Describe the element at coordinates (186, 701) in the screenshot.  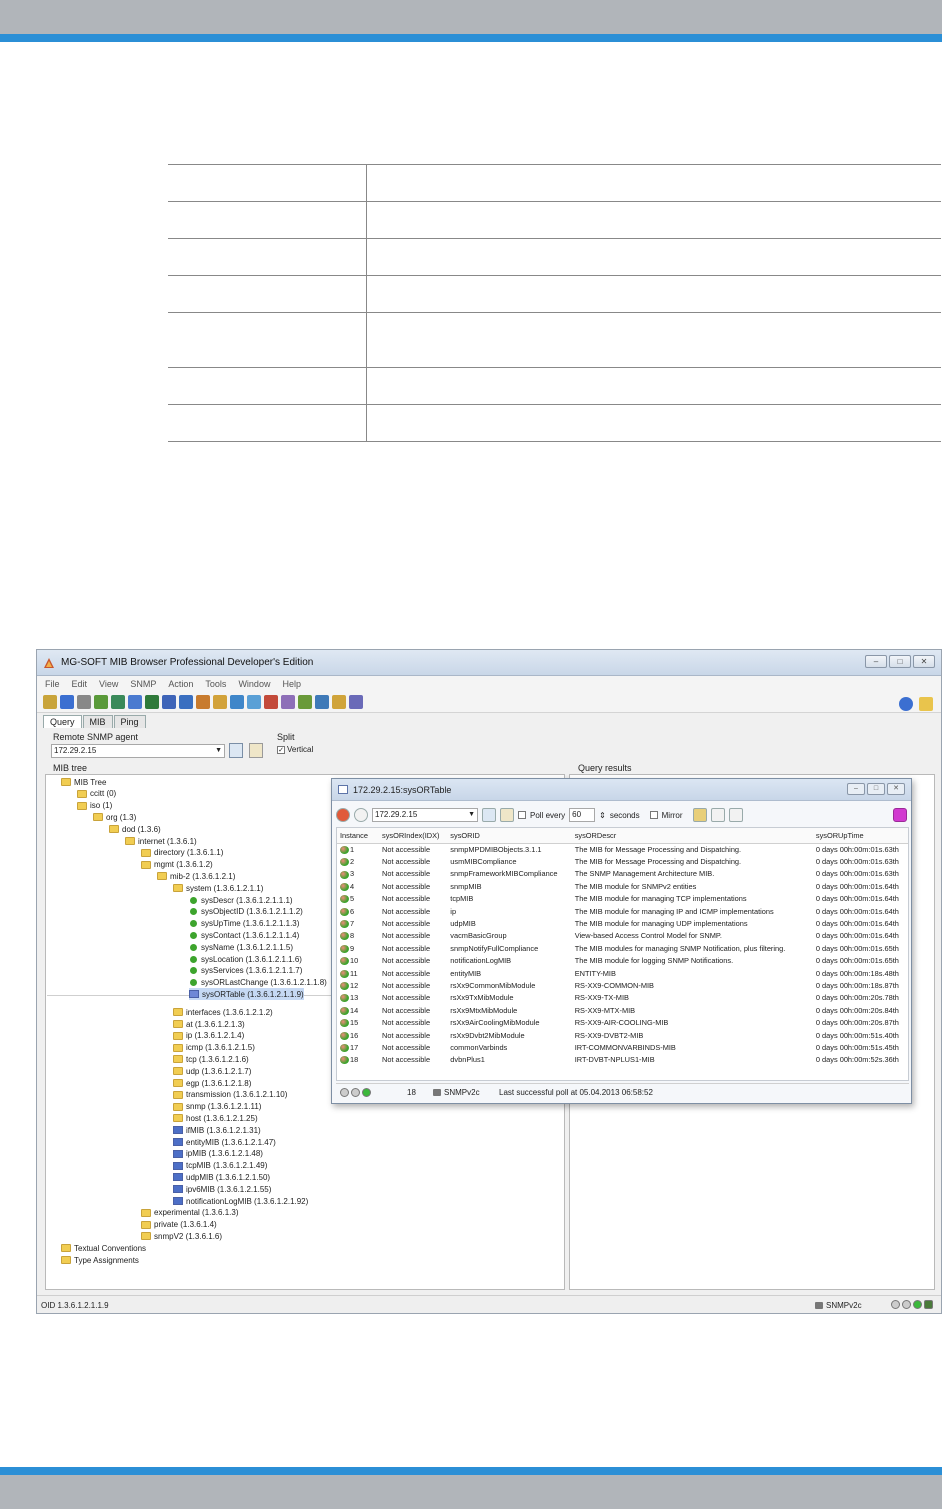
I see `list-icon` at that location.